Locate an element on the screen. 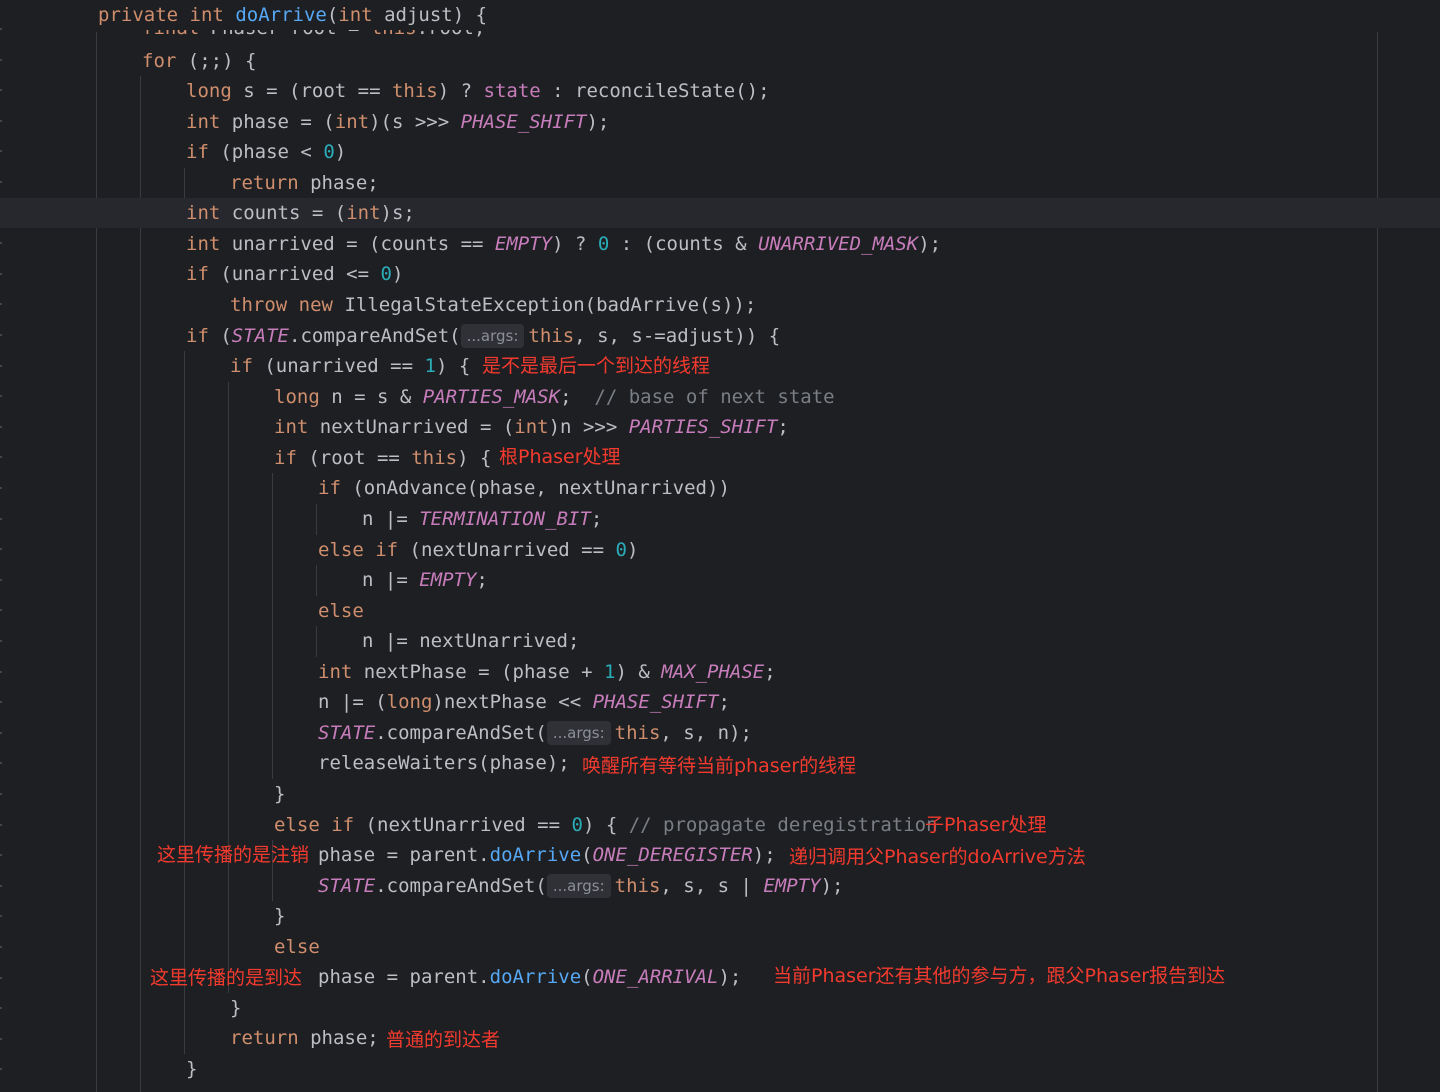 The width and height of the screenshot is (1440, 1092). annotation-child-phaser: 子Phaser处理 is located at coordinates (986, 825).